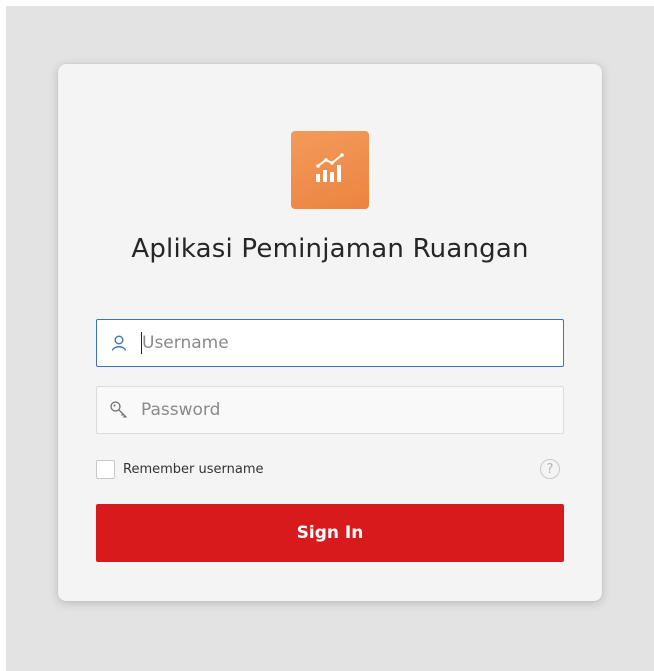 The width and height of the screenshot is (654, 671). Describe the element at coordinates (352, 410) in the screenshot. I see `password-input` at that location.